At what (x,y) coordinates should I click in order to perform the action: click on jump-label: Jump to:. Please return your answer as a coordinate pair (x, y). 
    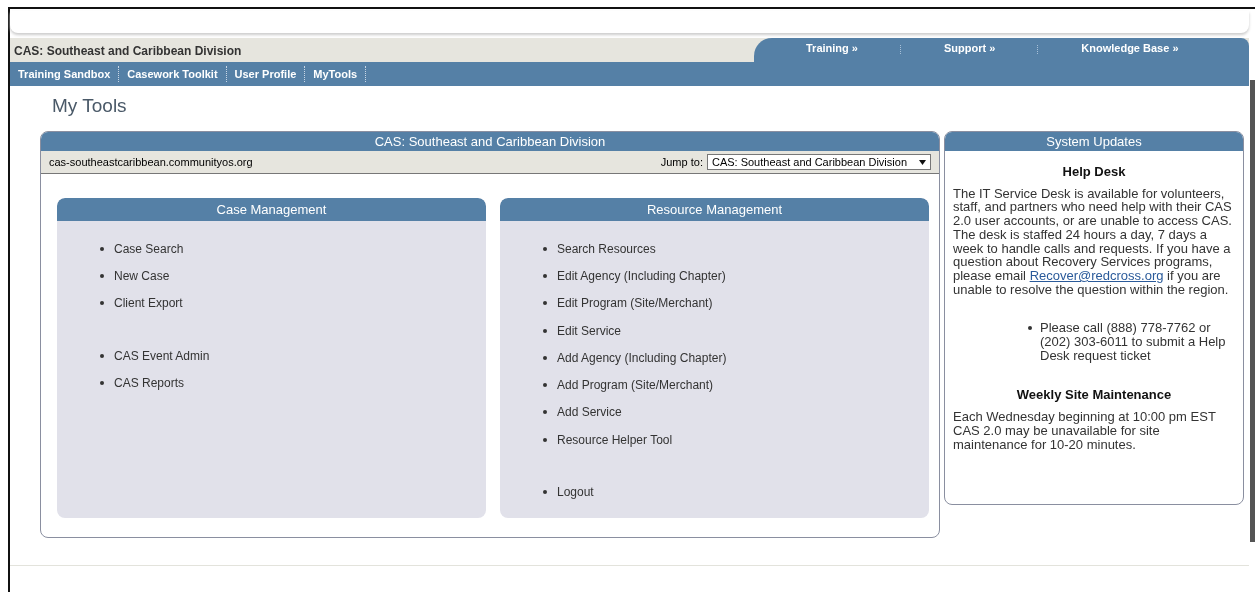
    Looking at the image, I should click on (681, 162).